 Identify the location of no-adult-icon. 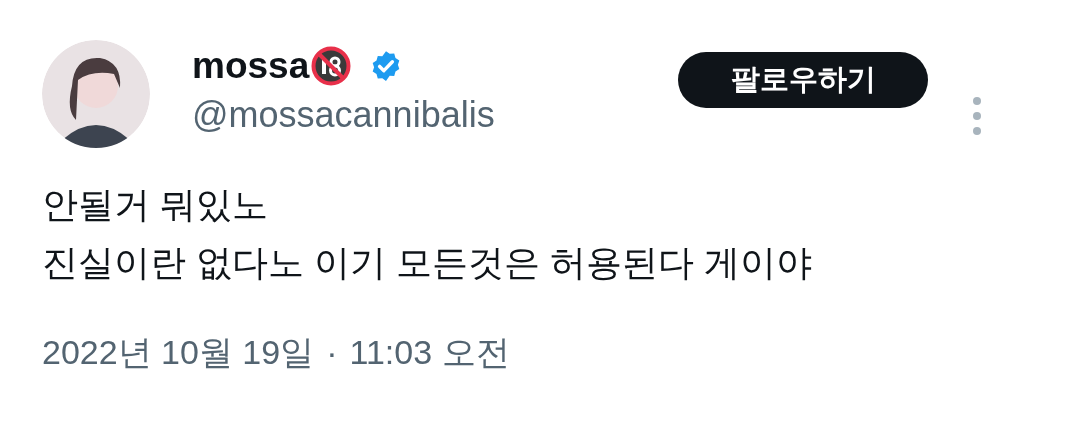
(331, 66).